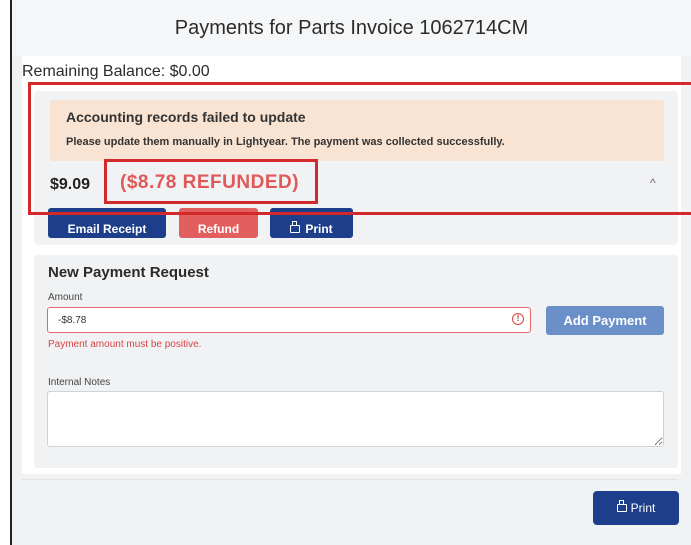 This screenshot has height=545, width=691. Describe the element at coordinates (79, 382) in the screenshot. I see `internal-notes-label: Internal Notes` at that location.